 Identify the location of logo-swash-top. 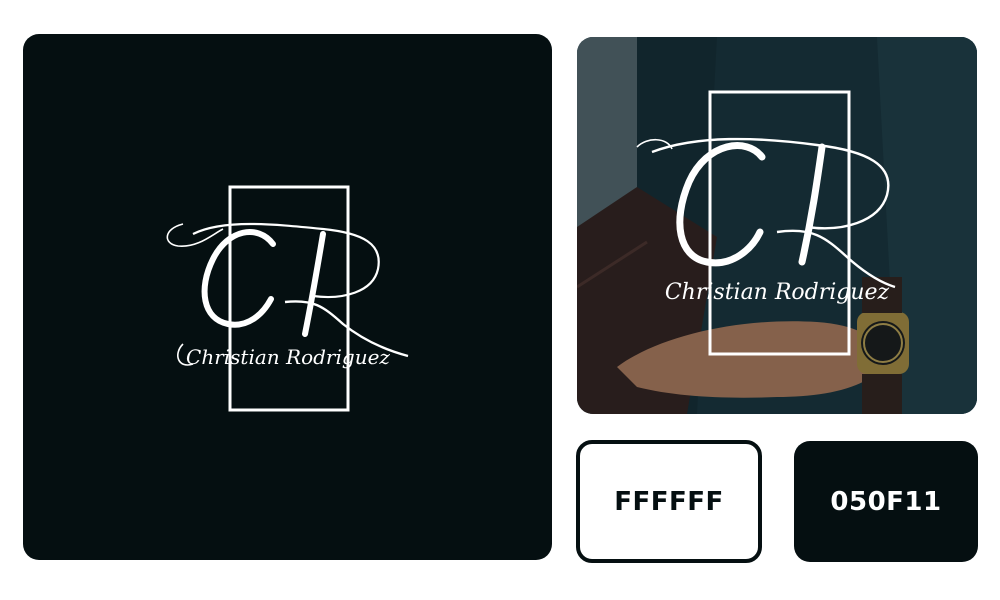
(286, 260).